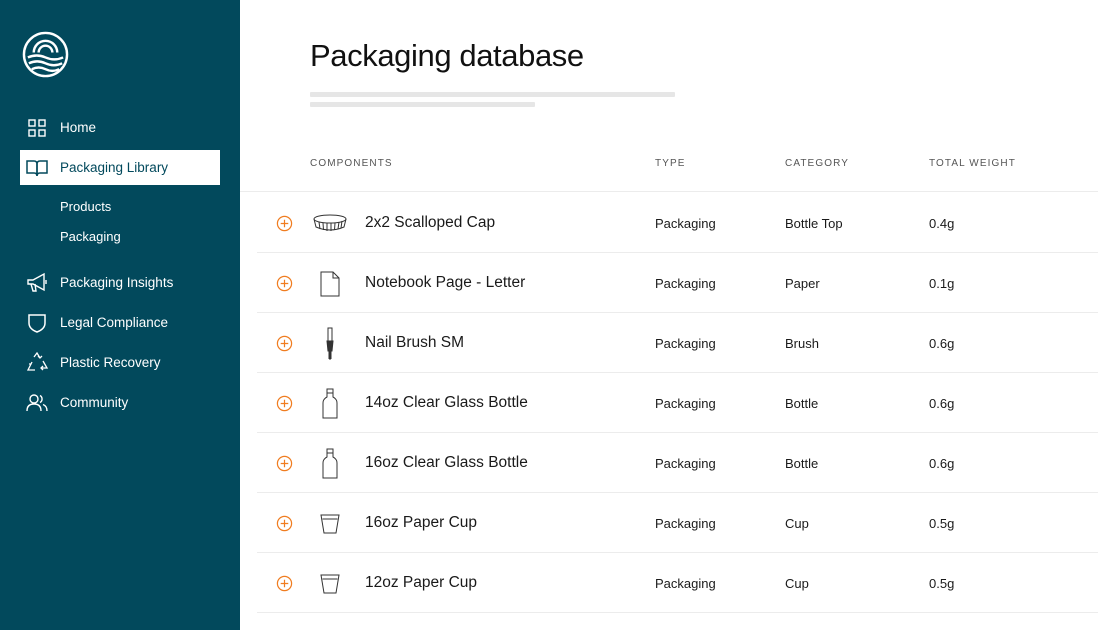  Describe the element at coordinates (330, 284) in the screenshot. I see `page-icon` at that location.